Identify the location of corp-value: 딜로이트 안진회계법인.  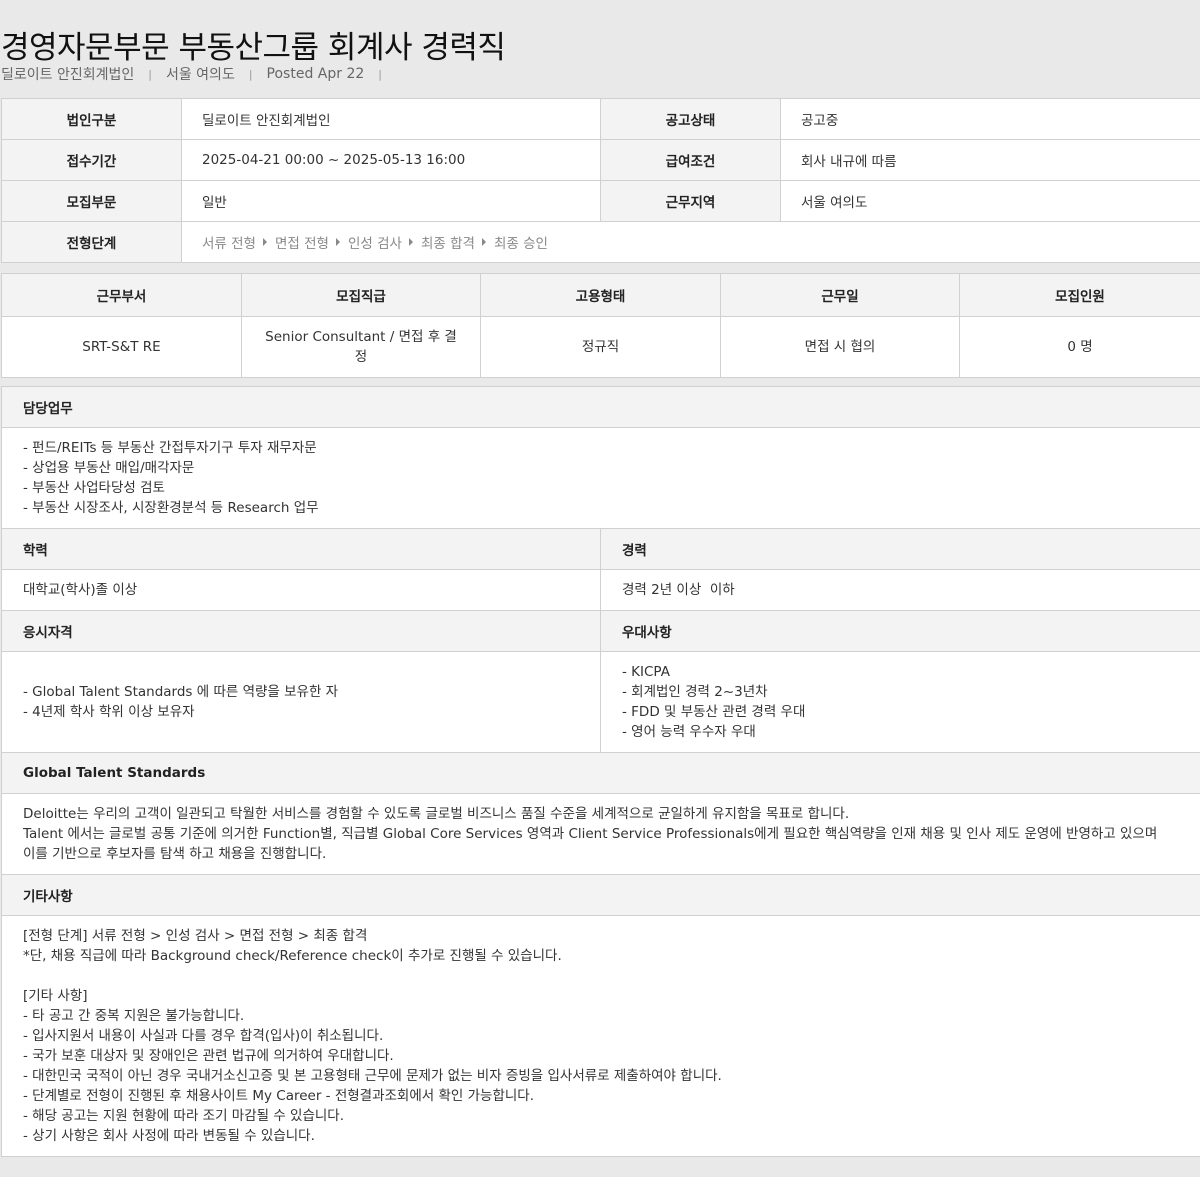
(391, 119).